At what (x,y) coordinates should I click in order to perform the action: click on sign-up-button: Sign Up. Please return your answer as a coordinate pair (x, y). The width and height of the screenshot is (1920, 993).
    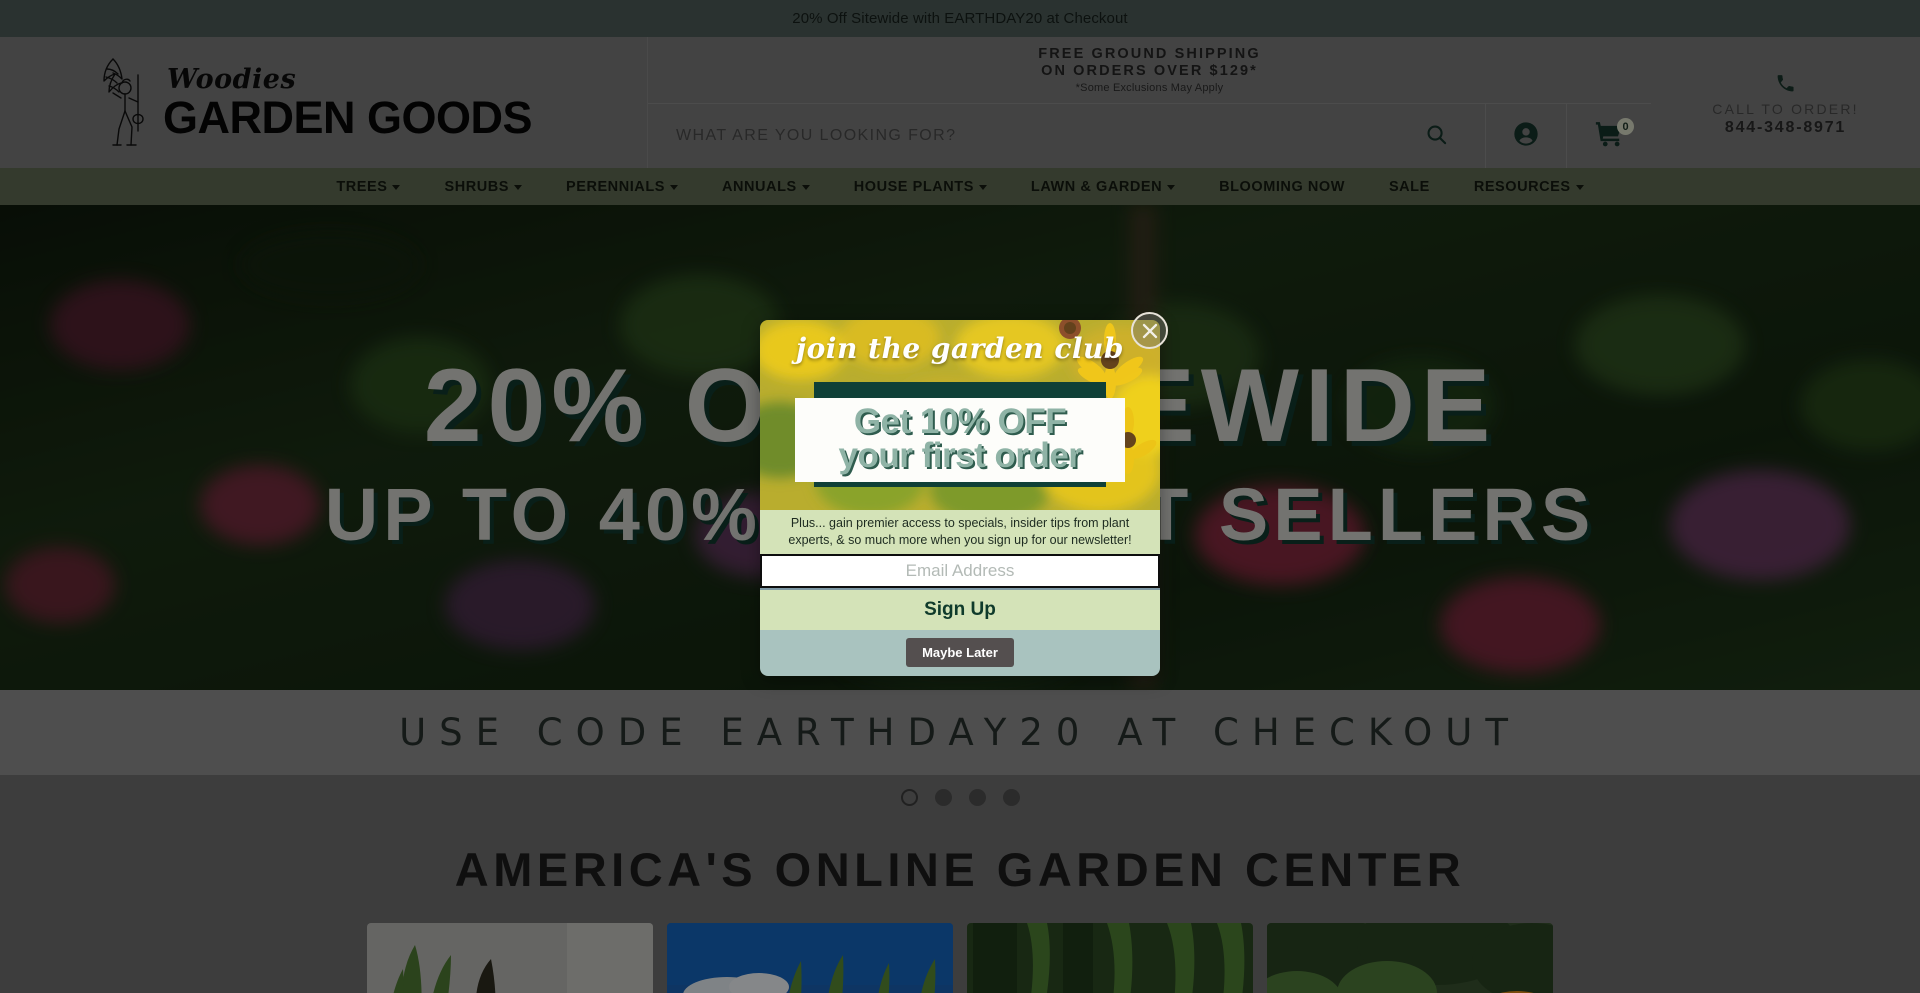
    Looking at the image, I should click on (960, 609).